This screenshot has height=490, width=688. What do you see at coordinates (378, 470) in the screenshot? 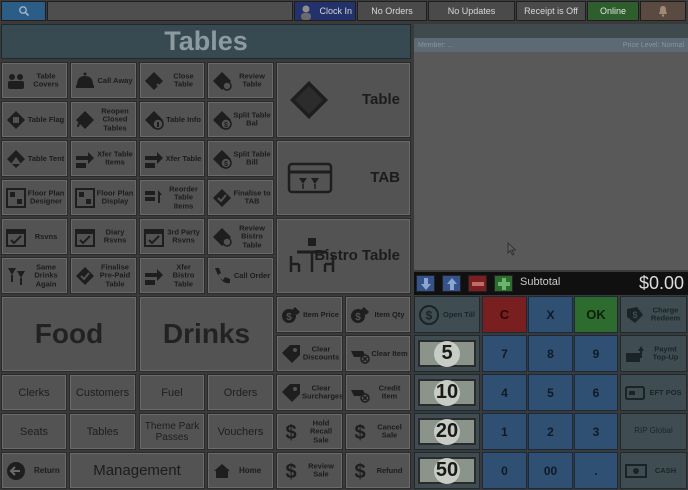
I see `refund-button: $ Refund` at bounding box center [378, 470].